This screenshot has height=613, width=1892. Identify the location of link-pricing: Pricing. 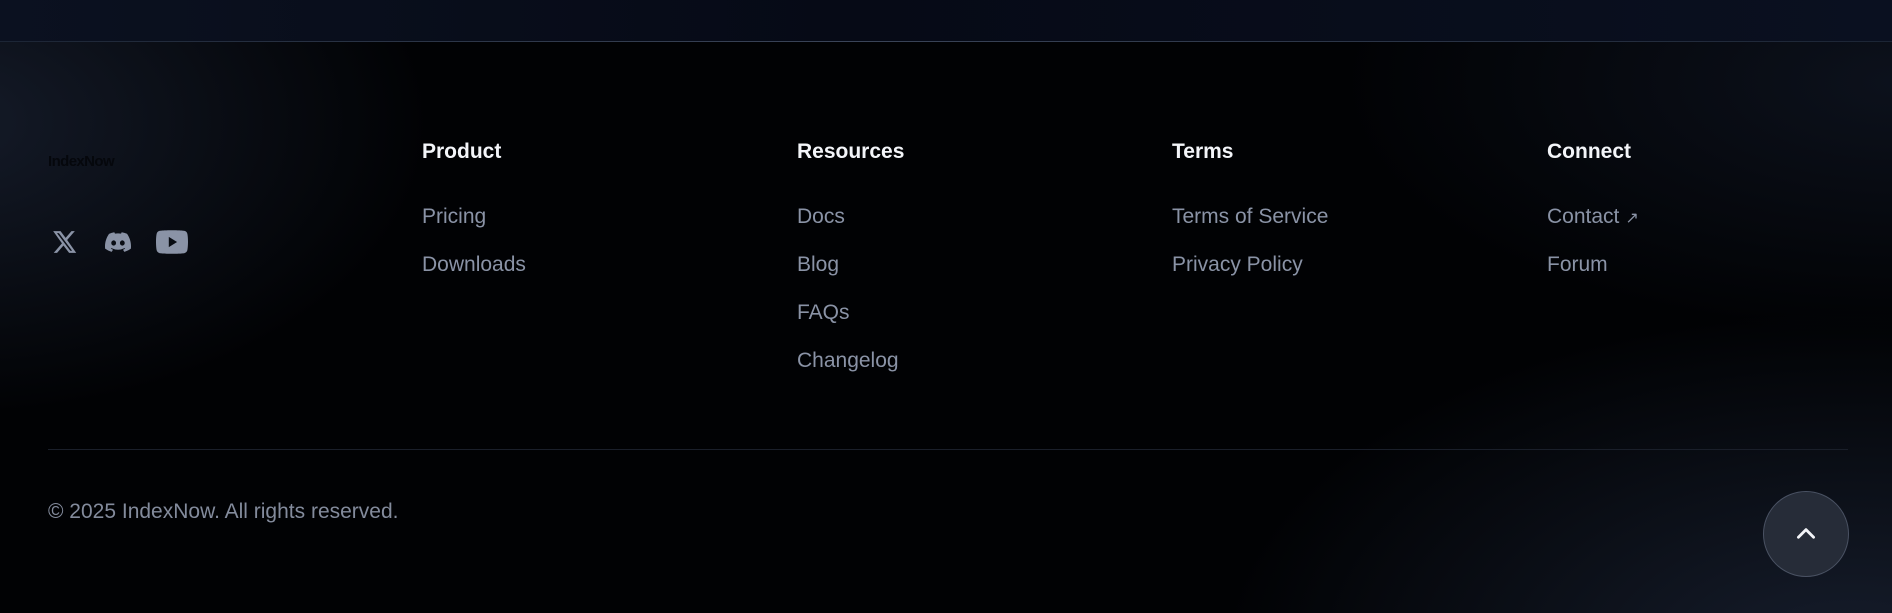
(454, 216).